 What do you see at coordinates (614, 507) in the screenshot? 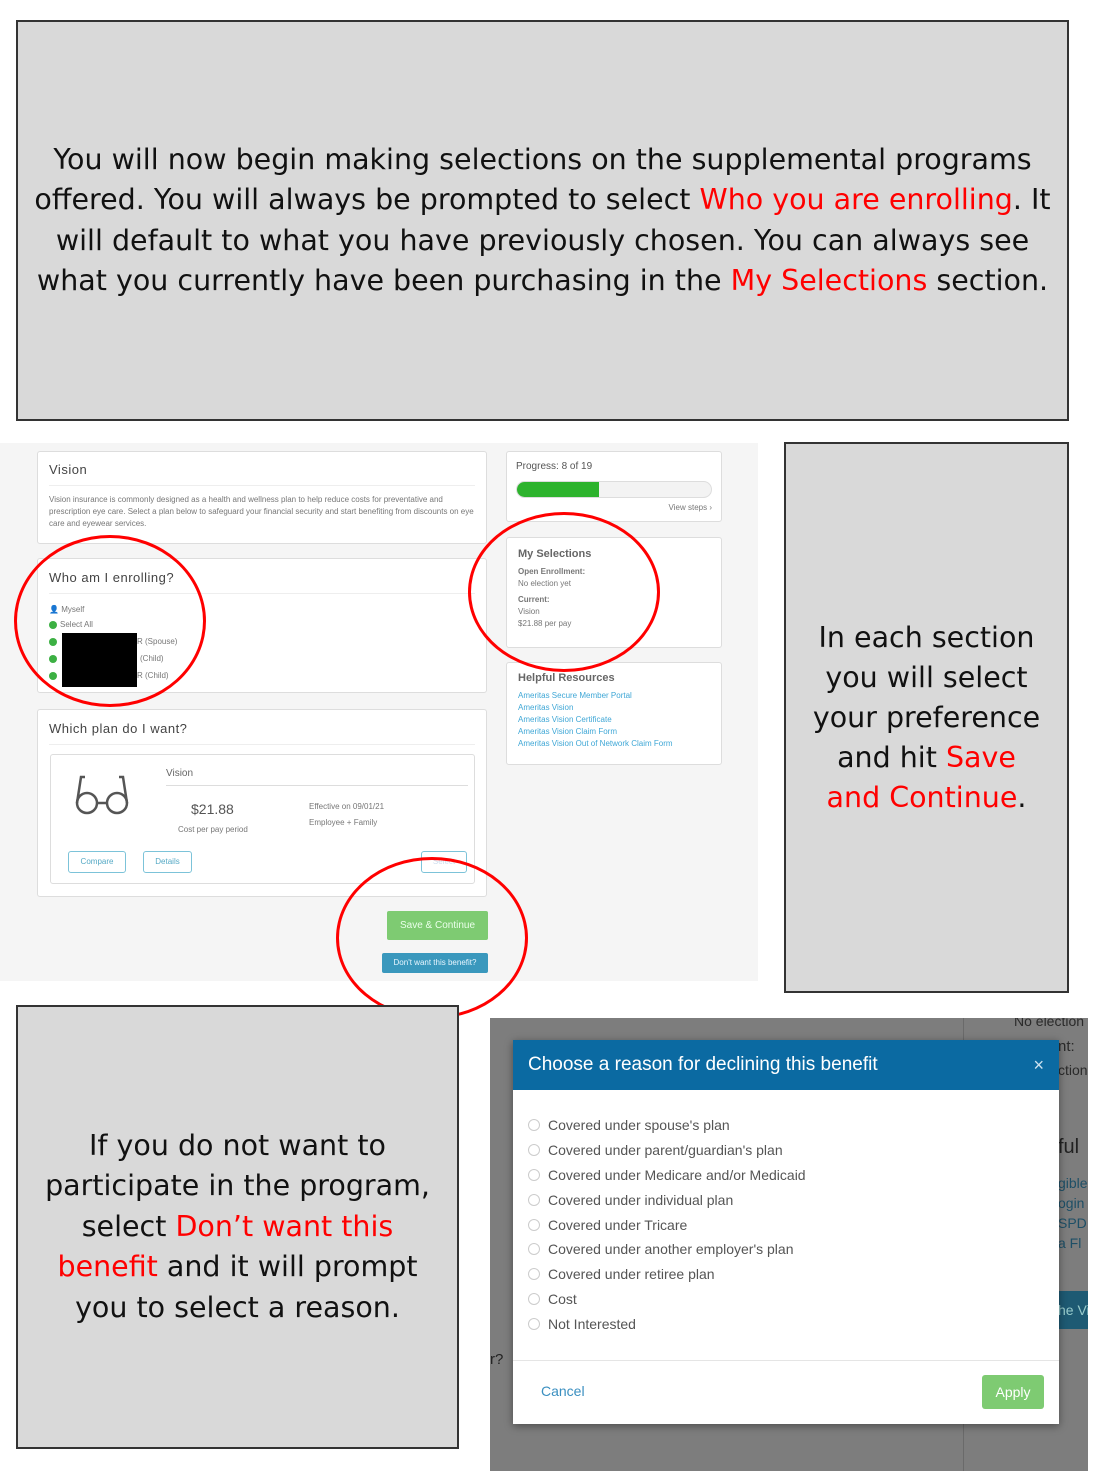
I see `view-steps-link: View steps ›` at bounding box center [614, 507].